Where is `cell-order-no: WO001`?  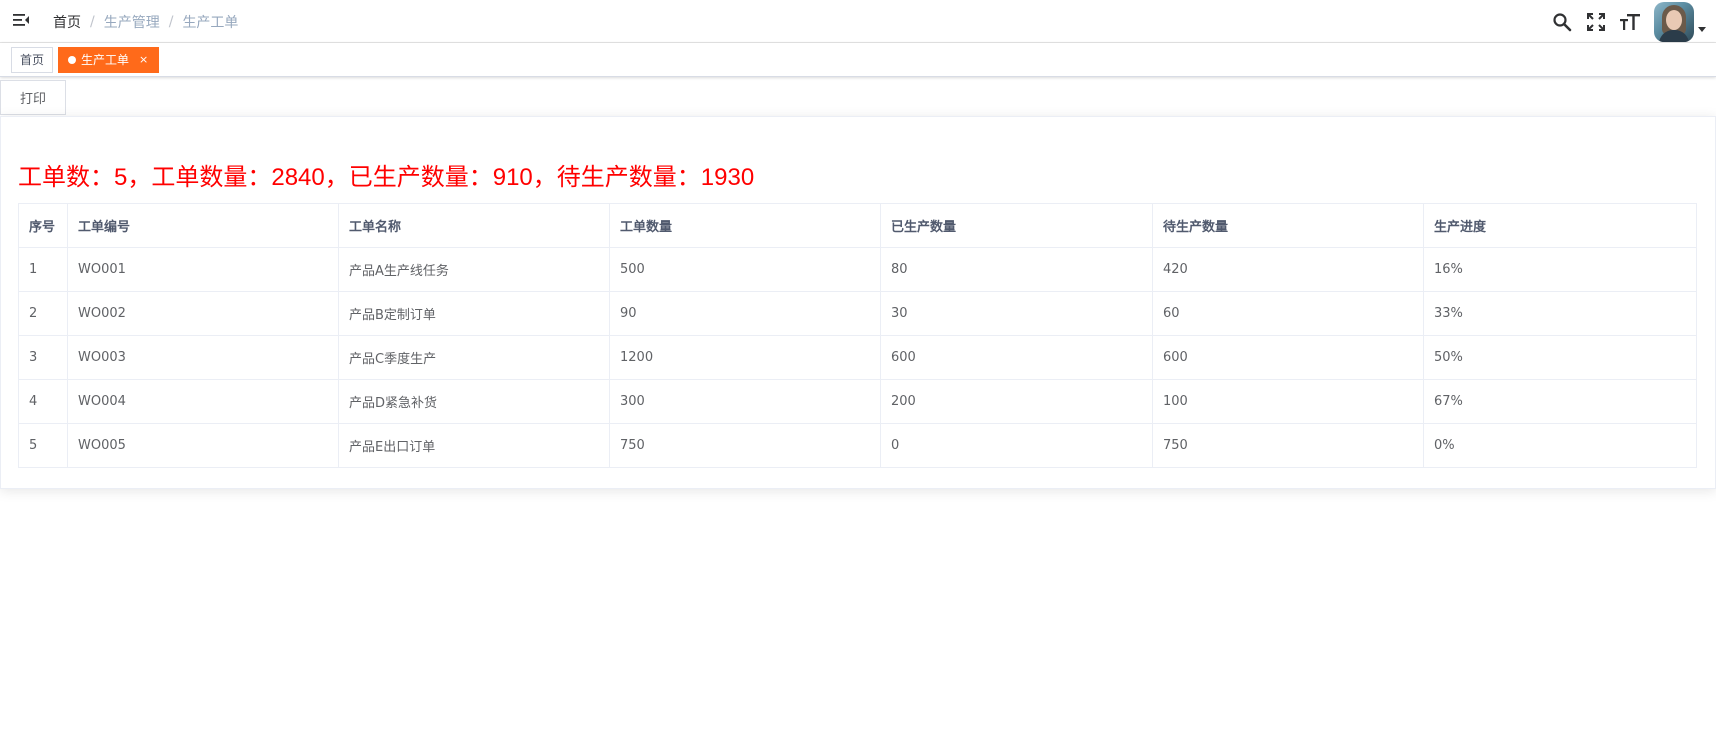
cell-order-no: WO001 is located at coordinates (203, 269).